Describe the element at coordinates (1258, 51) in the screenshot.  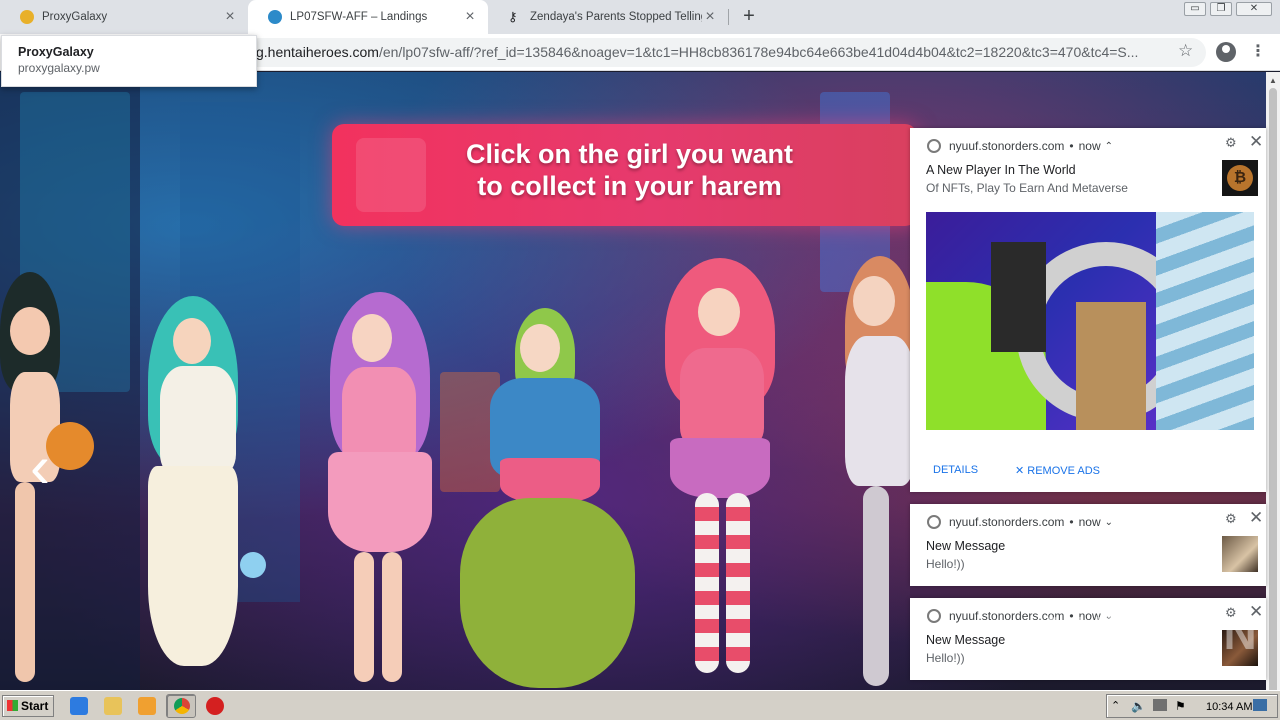
I see `menu-kebab-icon: ⋮` at that location.